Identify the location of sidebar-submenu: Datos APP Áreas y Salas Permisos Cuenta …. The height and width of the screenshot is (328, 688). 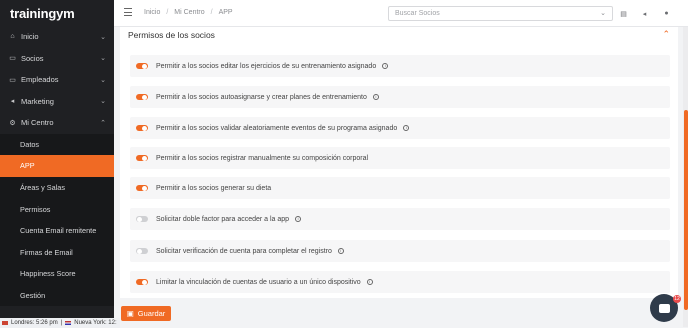
(57, 220).